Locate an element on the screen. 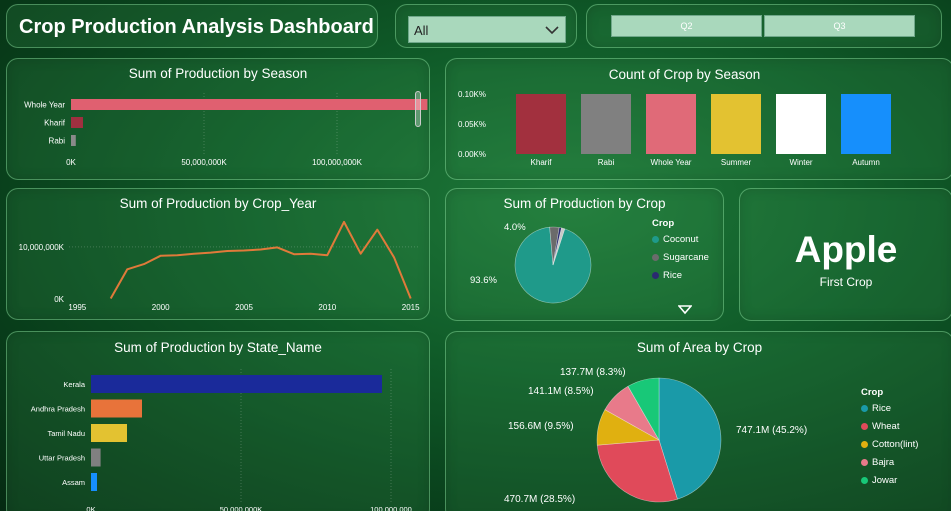 The height and width of the screenshot is (511, 951). quarter-button-q2: Q2 is located at coordinates (686, 26).